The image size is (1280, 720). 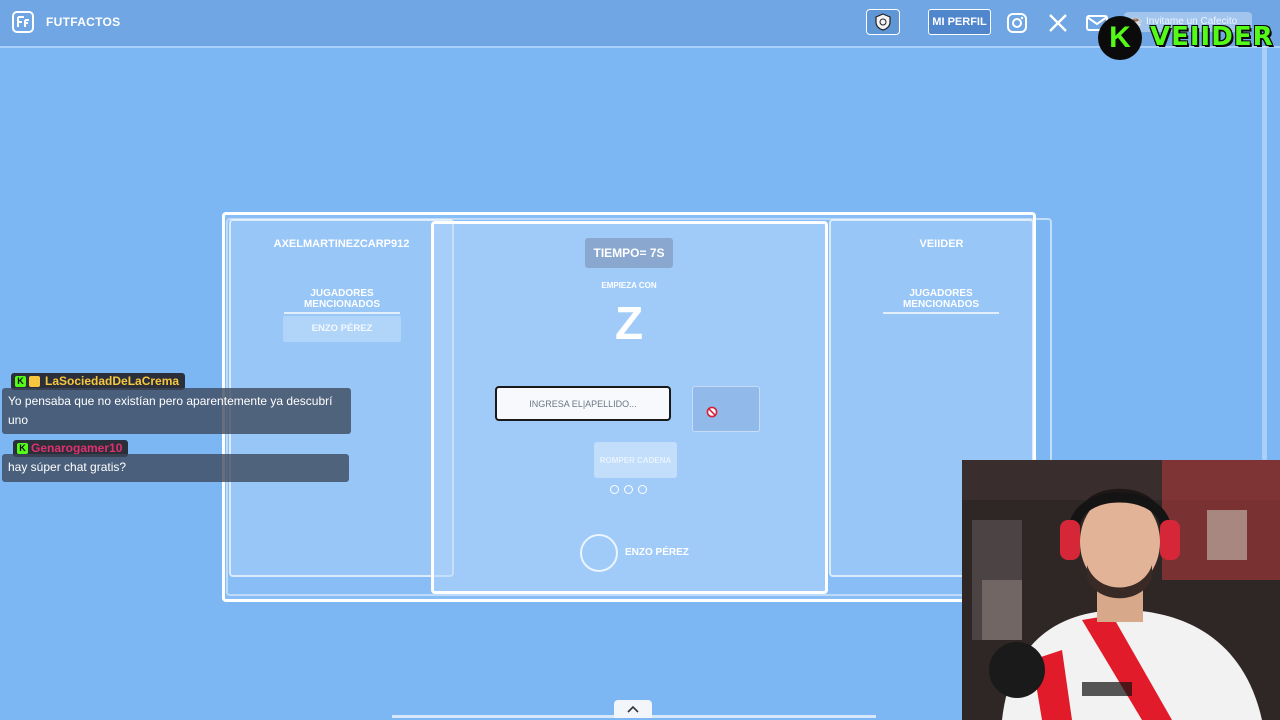 What do you see at coordinates (112, 381) in the screenshot?
I see `chat-user-name: LaSociedadDeLaCrema` at bounding box center [112, 381].